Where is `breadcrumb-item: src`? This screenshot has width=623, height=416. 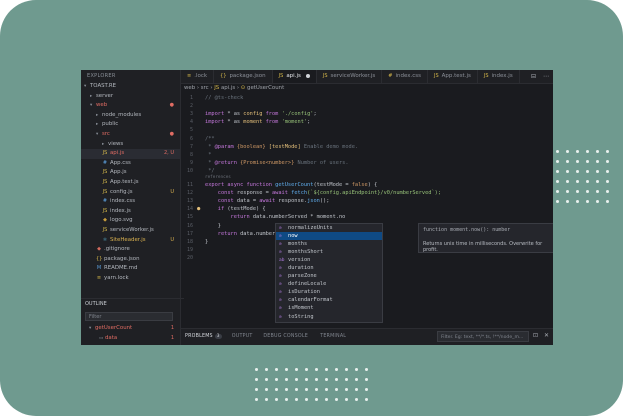 breadcrumb-item: src is located at coordinates (205, 88).